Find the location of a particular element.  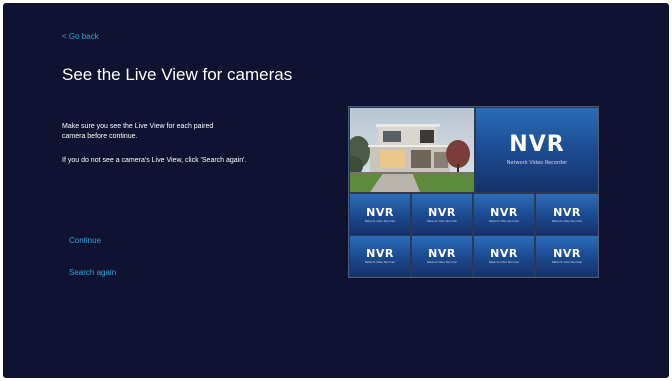

search-again-button: Search again is located at coordinates (92, 272).